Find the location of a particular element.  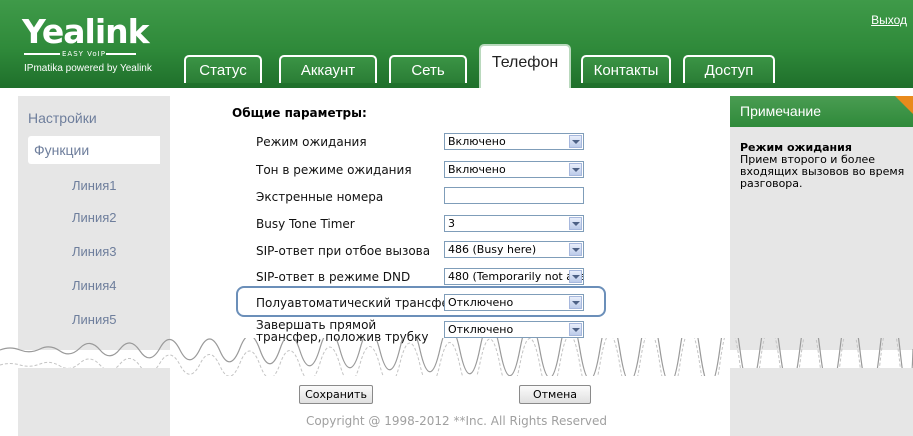

sip-reject-value: 486 (Busy here) is located at coordinates (492, 249).